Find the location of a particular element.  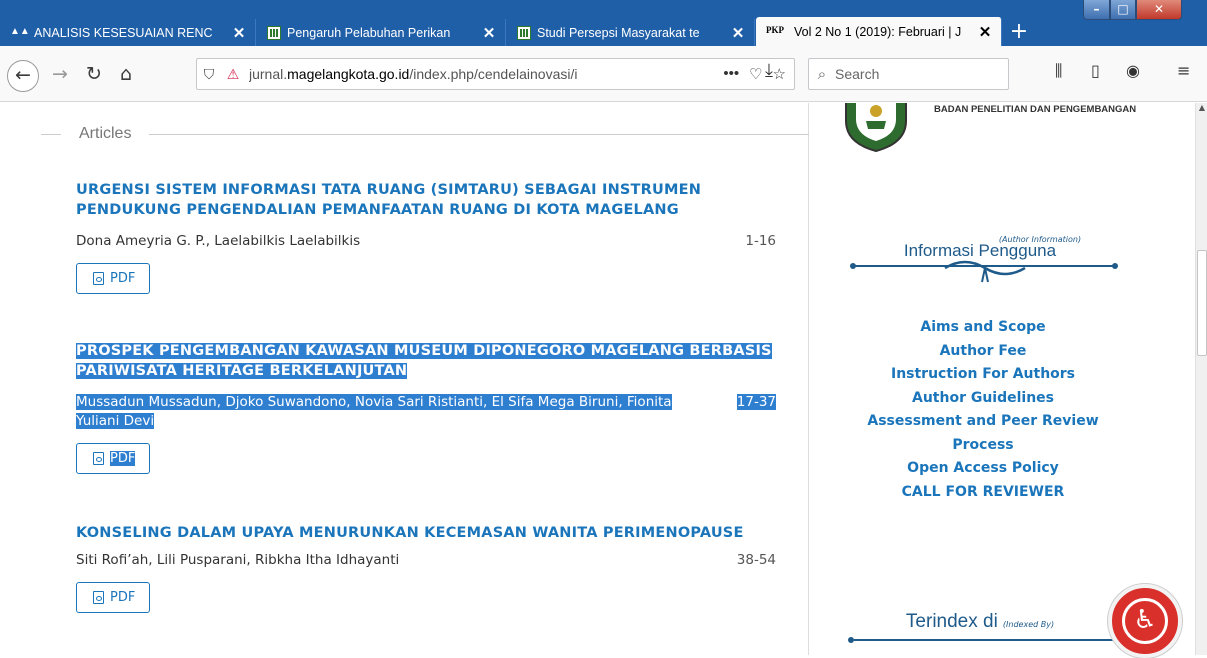

articles-heading: Articles is located at coordinates (425, 134).